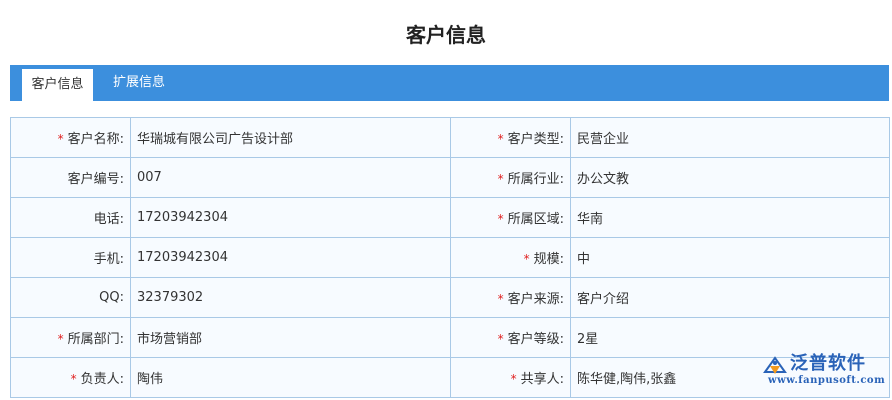 The image size is (892, 400). Describe the element at coordinates (535, 339) in the screenshot. I see `field-label: 客户等级:` at that location.